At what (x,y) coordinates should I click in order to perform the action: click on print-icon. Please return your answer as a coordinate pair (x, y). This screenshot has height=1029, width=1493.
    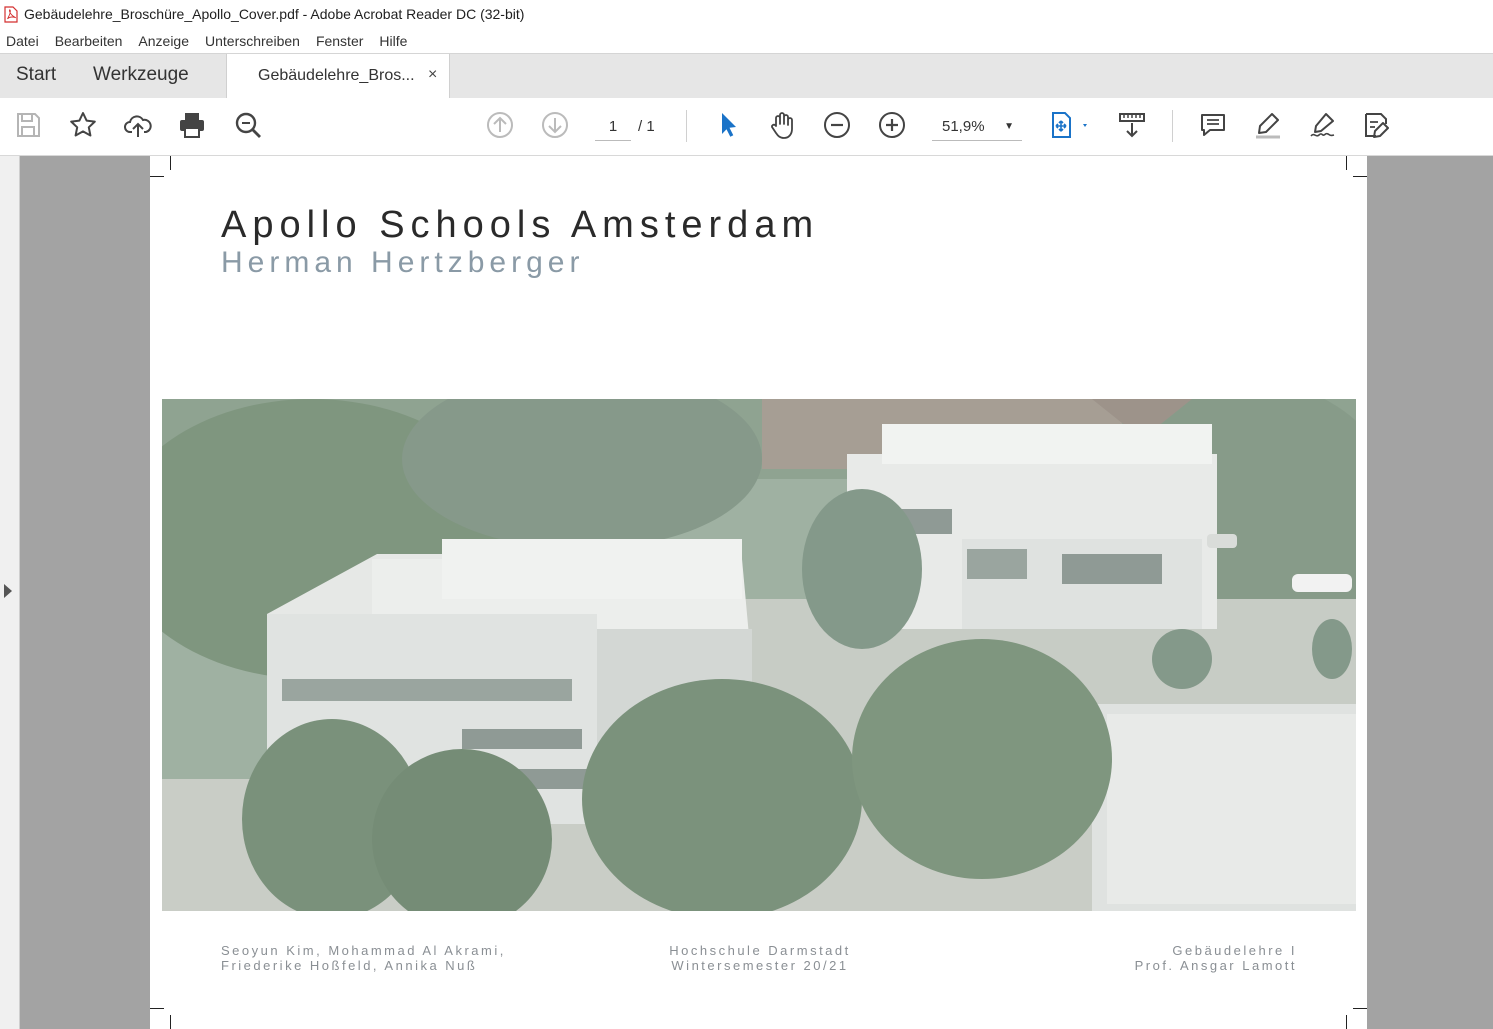
    Looking at the image, I should click on (192, 125).